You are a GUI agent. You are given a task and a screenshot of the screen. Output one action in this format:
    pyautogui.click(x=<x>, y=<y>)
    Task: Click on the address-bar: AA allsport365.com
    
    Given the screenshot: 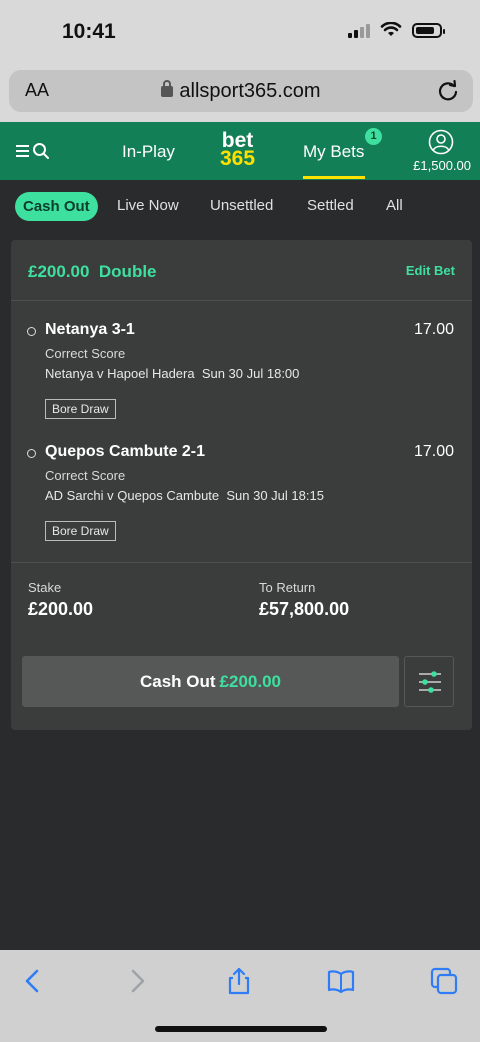 What is the action you would take?
    pyautogui.click(x=241, y=91)
    